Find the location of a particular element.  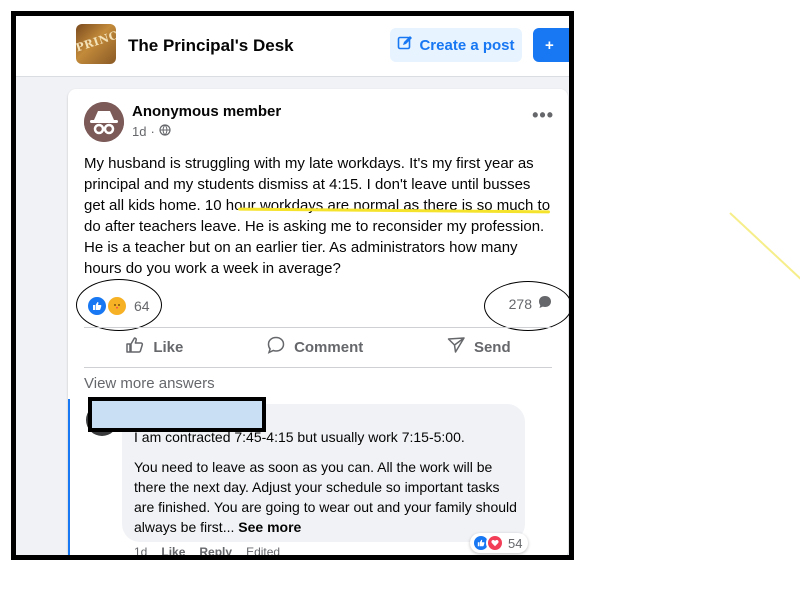

incognito-icon is located at coordinates (104, 122).